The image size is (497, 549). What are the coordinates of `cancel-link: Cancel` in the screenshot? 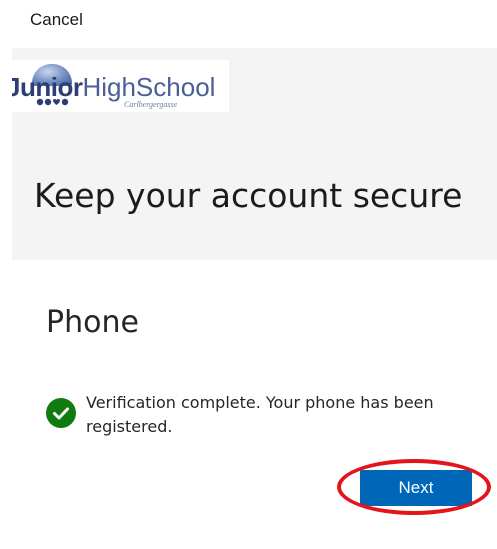 It's located at (56, 20).